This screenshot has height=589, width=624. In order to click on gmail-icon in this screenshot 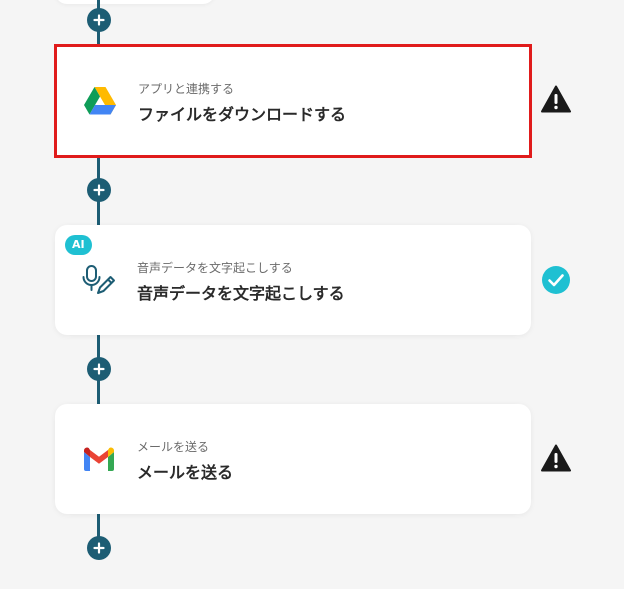, I will do `click(99, 459)`.